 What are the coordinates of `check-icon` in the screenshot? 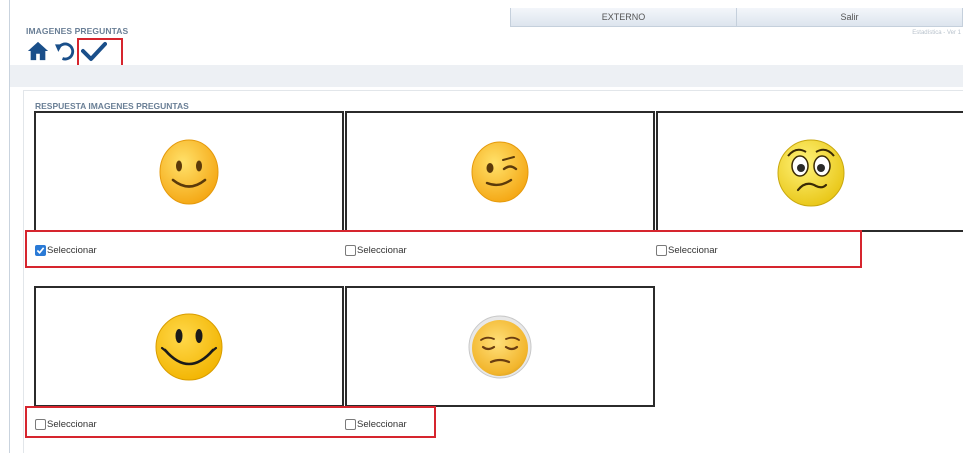 It's located at (94, 51).